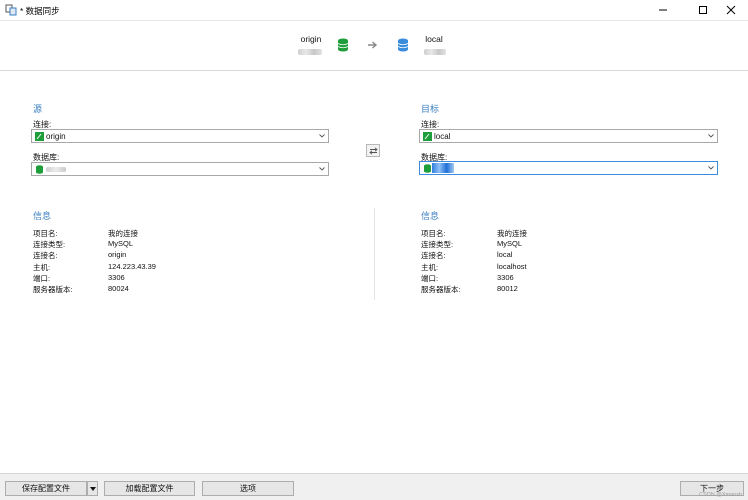 The height and width of the screenshot is (500, 748). Describe the element at coordinates (512, 266) in the screenshot. I see `target-info-value: localhost` at that location.